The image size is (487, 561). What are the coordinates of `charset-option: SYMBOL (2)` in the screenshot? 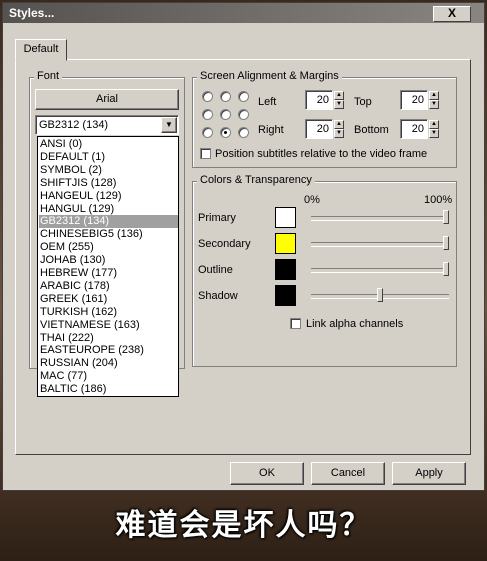 It's located at (108, 170).